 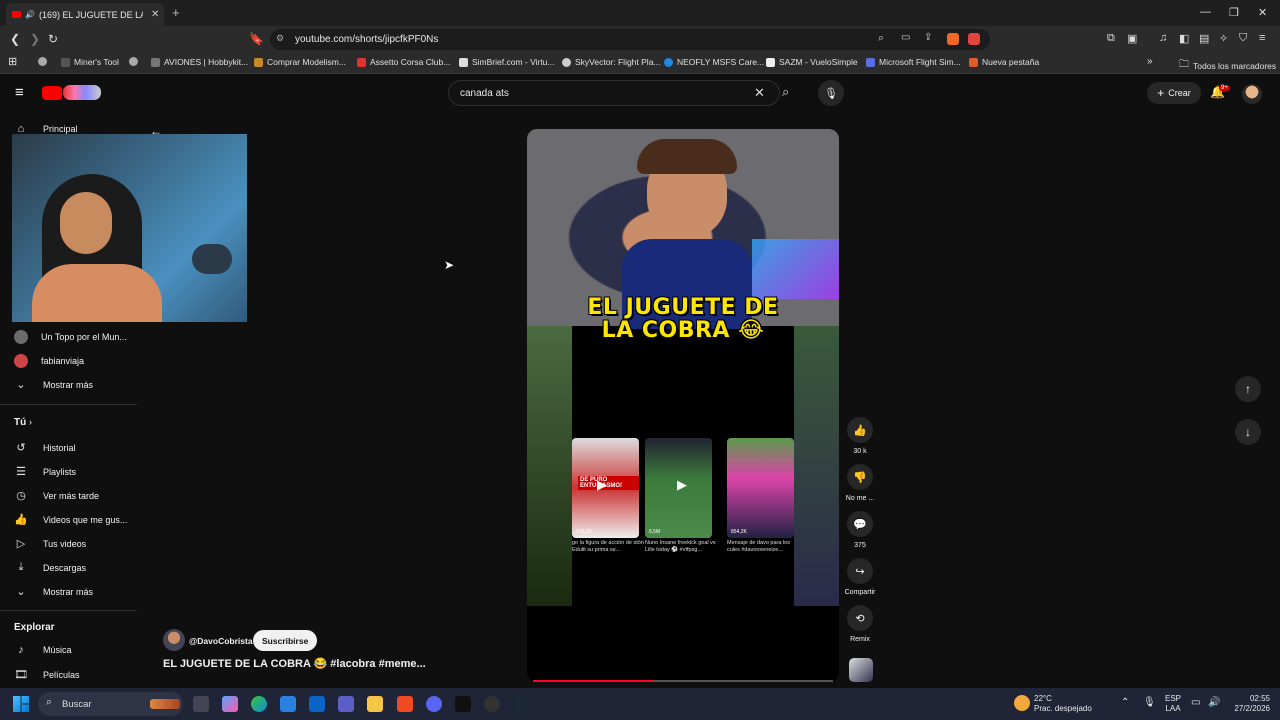 What do you see at coordinates (259, 704) in the screenshot?
I see `edge-icon` at bounding box center [259, 704].